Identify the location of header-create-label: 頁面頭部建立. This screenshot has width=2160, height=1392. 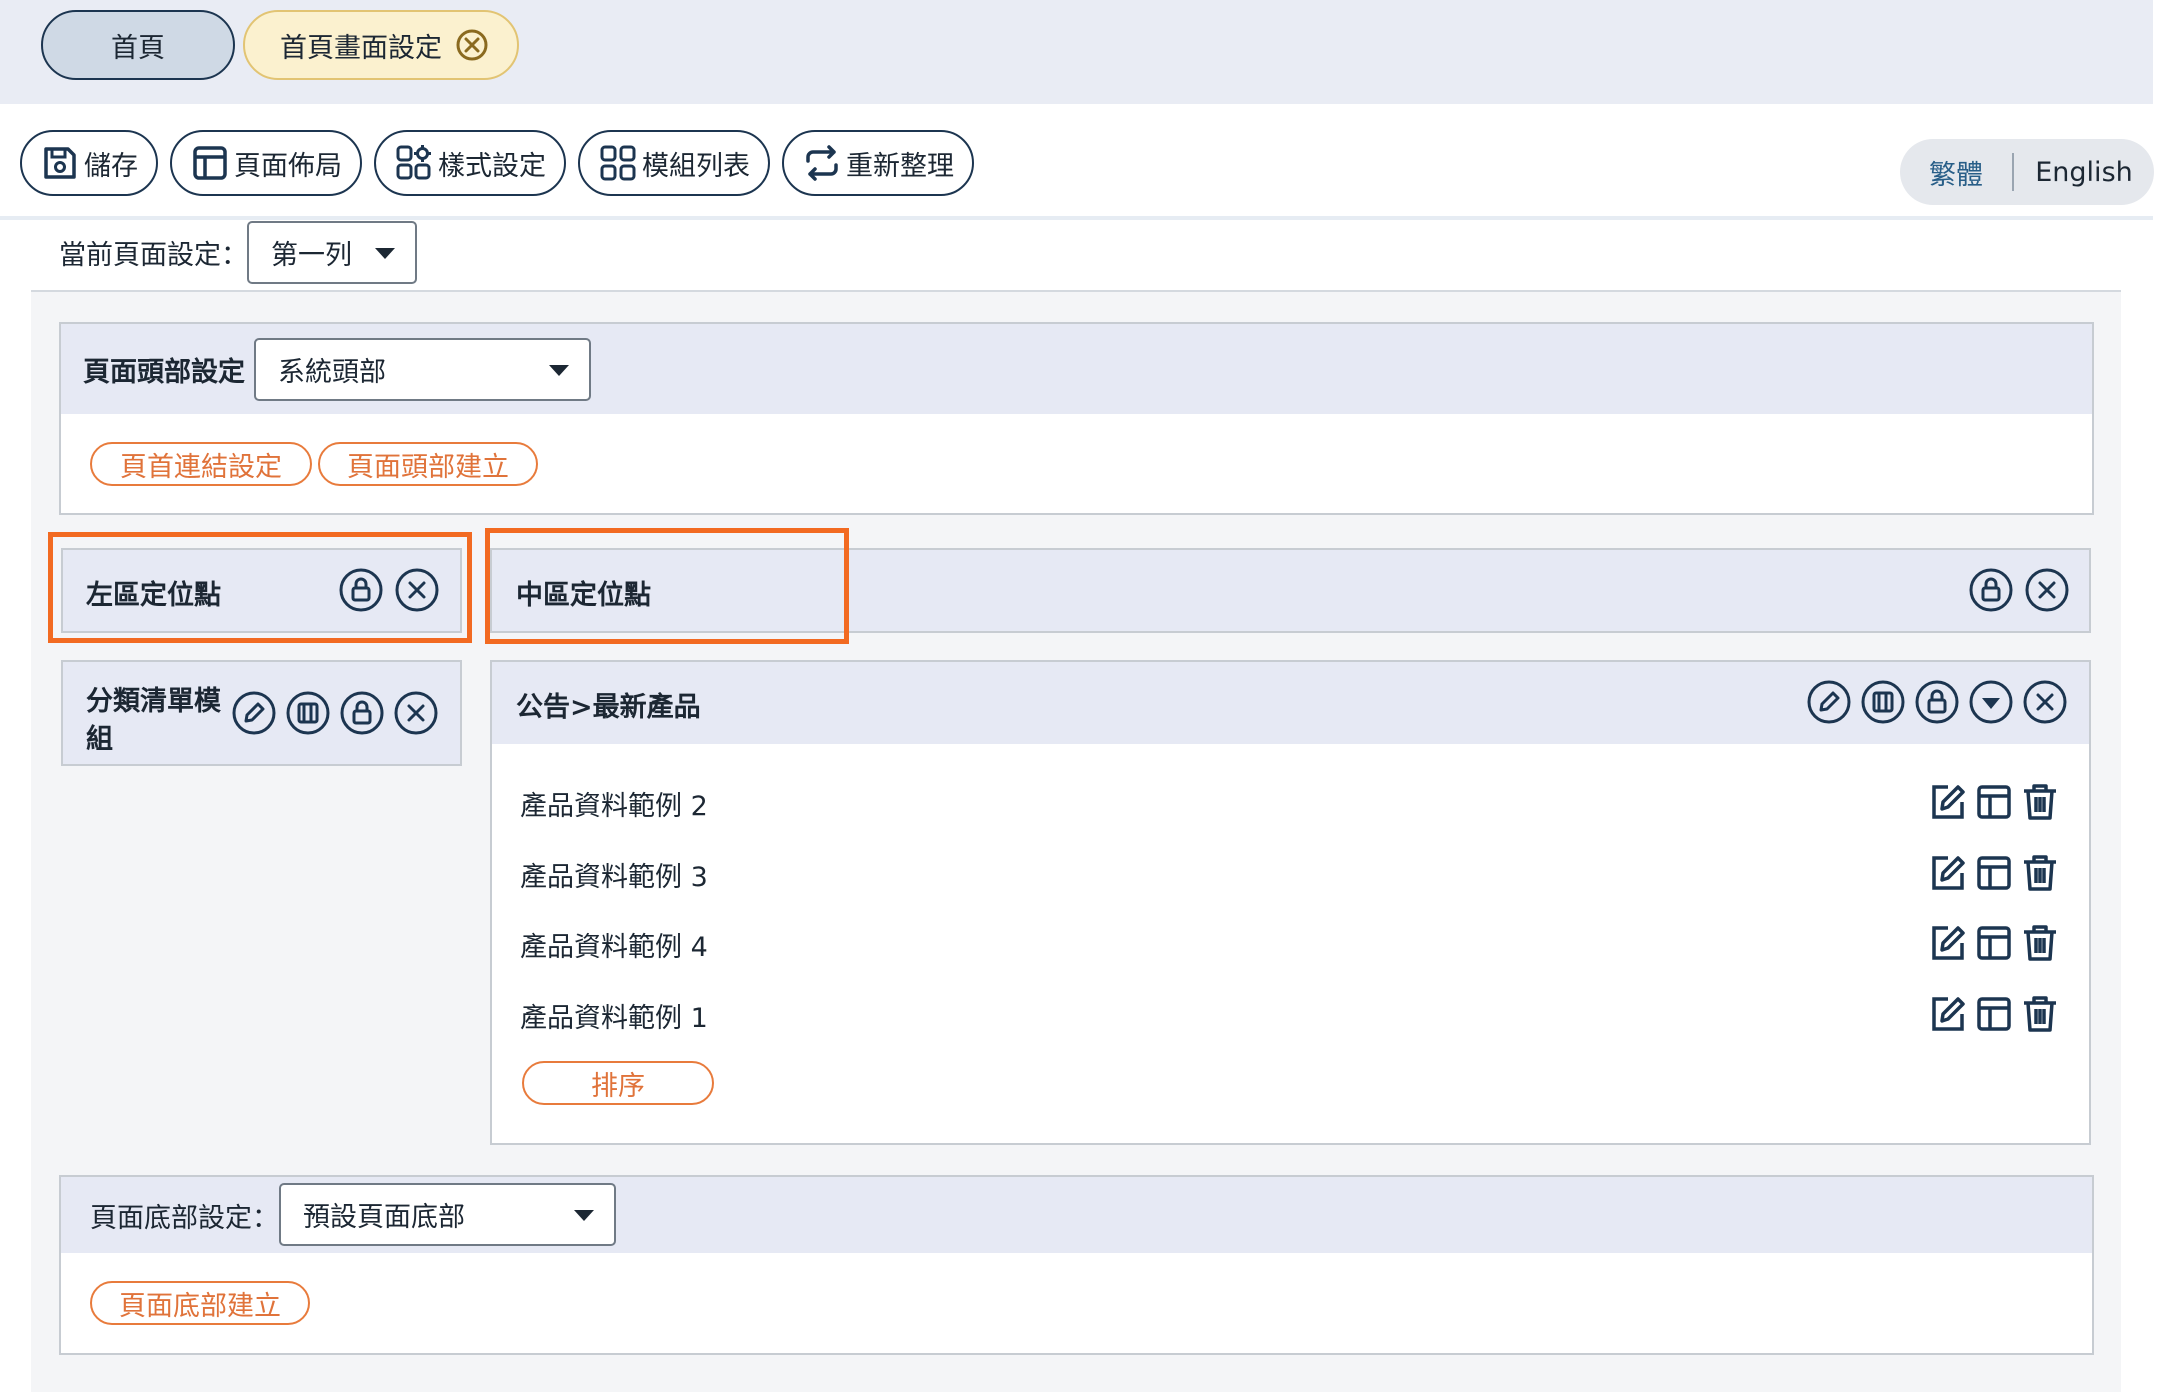
(428, 467).